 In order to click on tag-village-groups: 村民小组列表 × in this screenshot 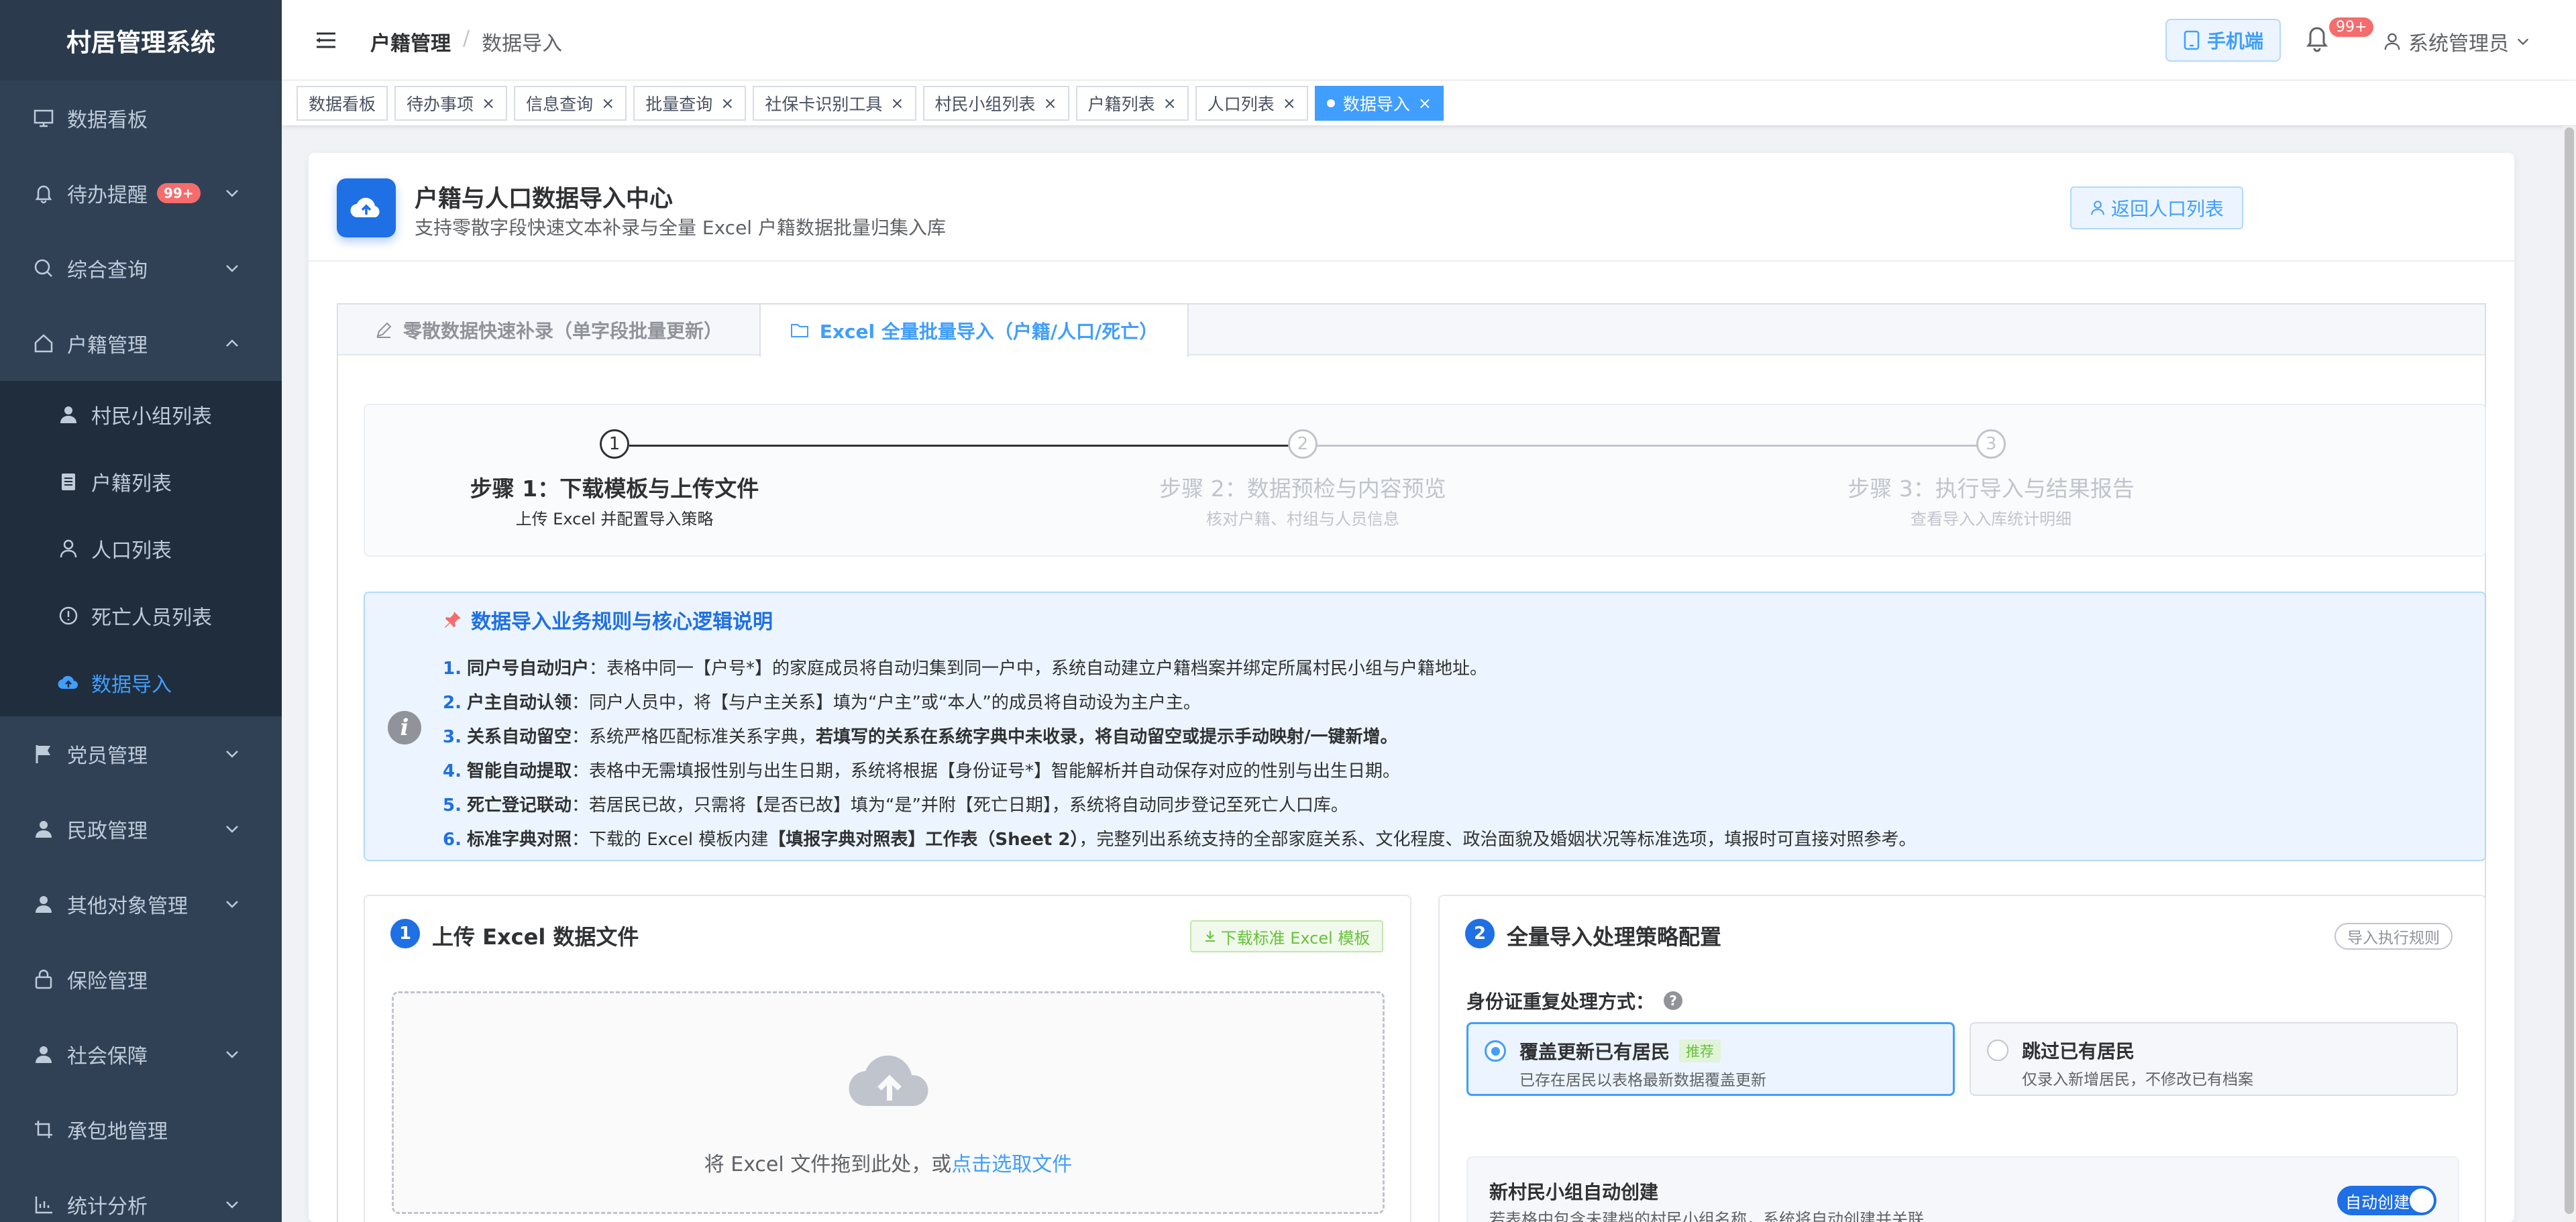, I will do `click(995, 104)`.